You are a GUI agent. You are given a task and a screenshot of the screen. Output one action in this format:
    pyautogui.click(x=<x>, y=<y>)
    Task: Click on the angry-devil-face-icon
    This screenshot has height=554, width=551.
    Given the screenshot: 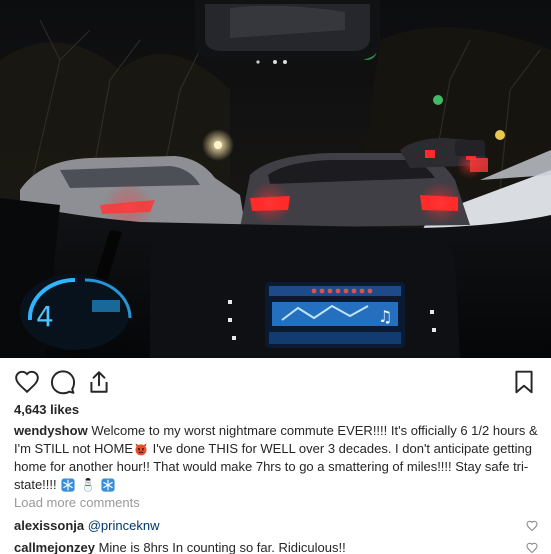 What is the action you would take?
    pyautogui.click(x=141, y=449)
    